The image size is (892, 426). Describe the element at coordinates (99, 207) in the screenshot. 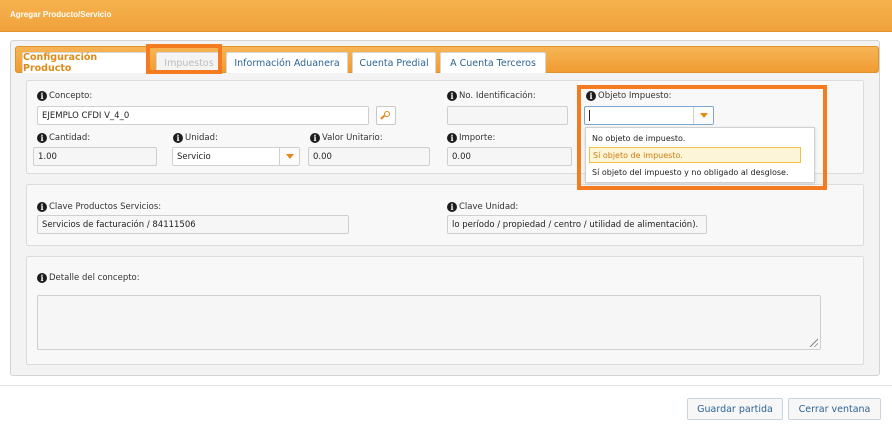

I see `clave-productos-label: i Clave Productos Servicios:` at that location.